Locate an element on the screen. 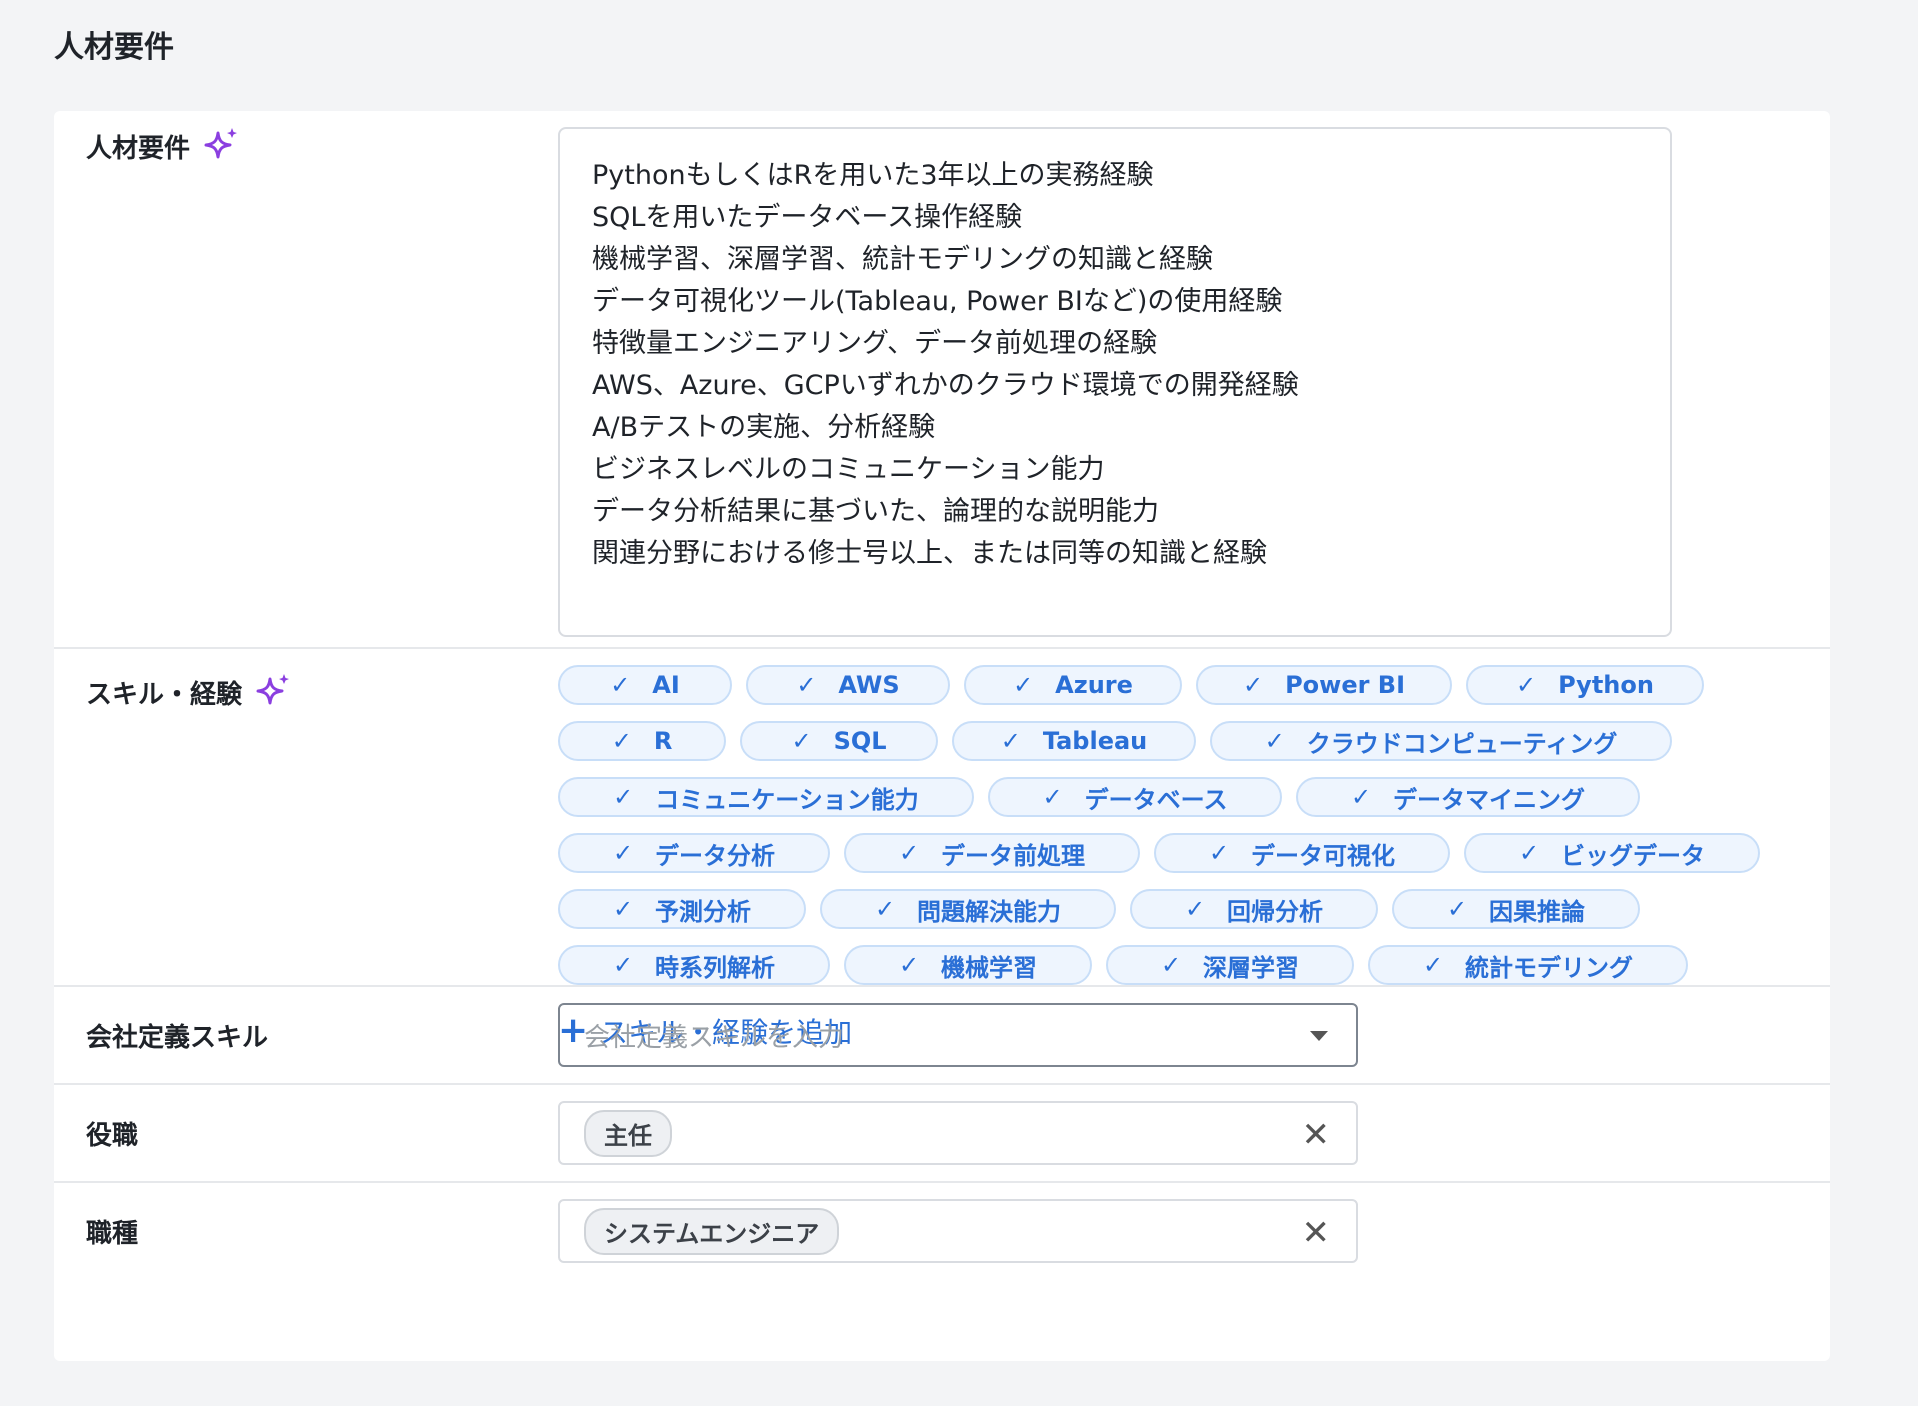 Image resolution: width=1918 pixels, height=1406 pixels. skill-chip: ✓ 深層学習 is located at coordinates (1230, 965).